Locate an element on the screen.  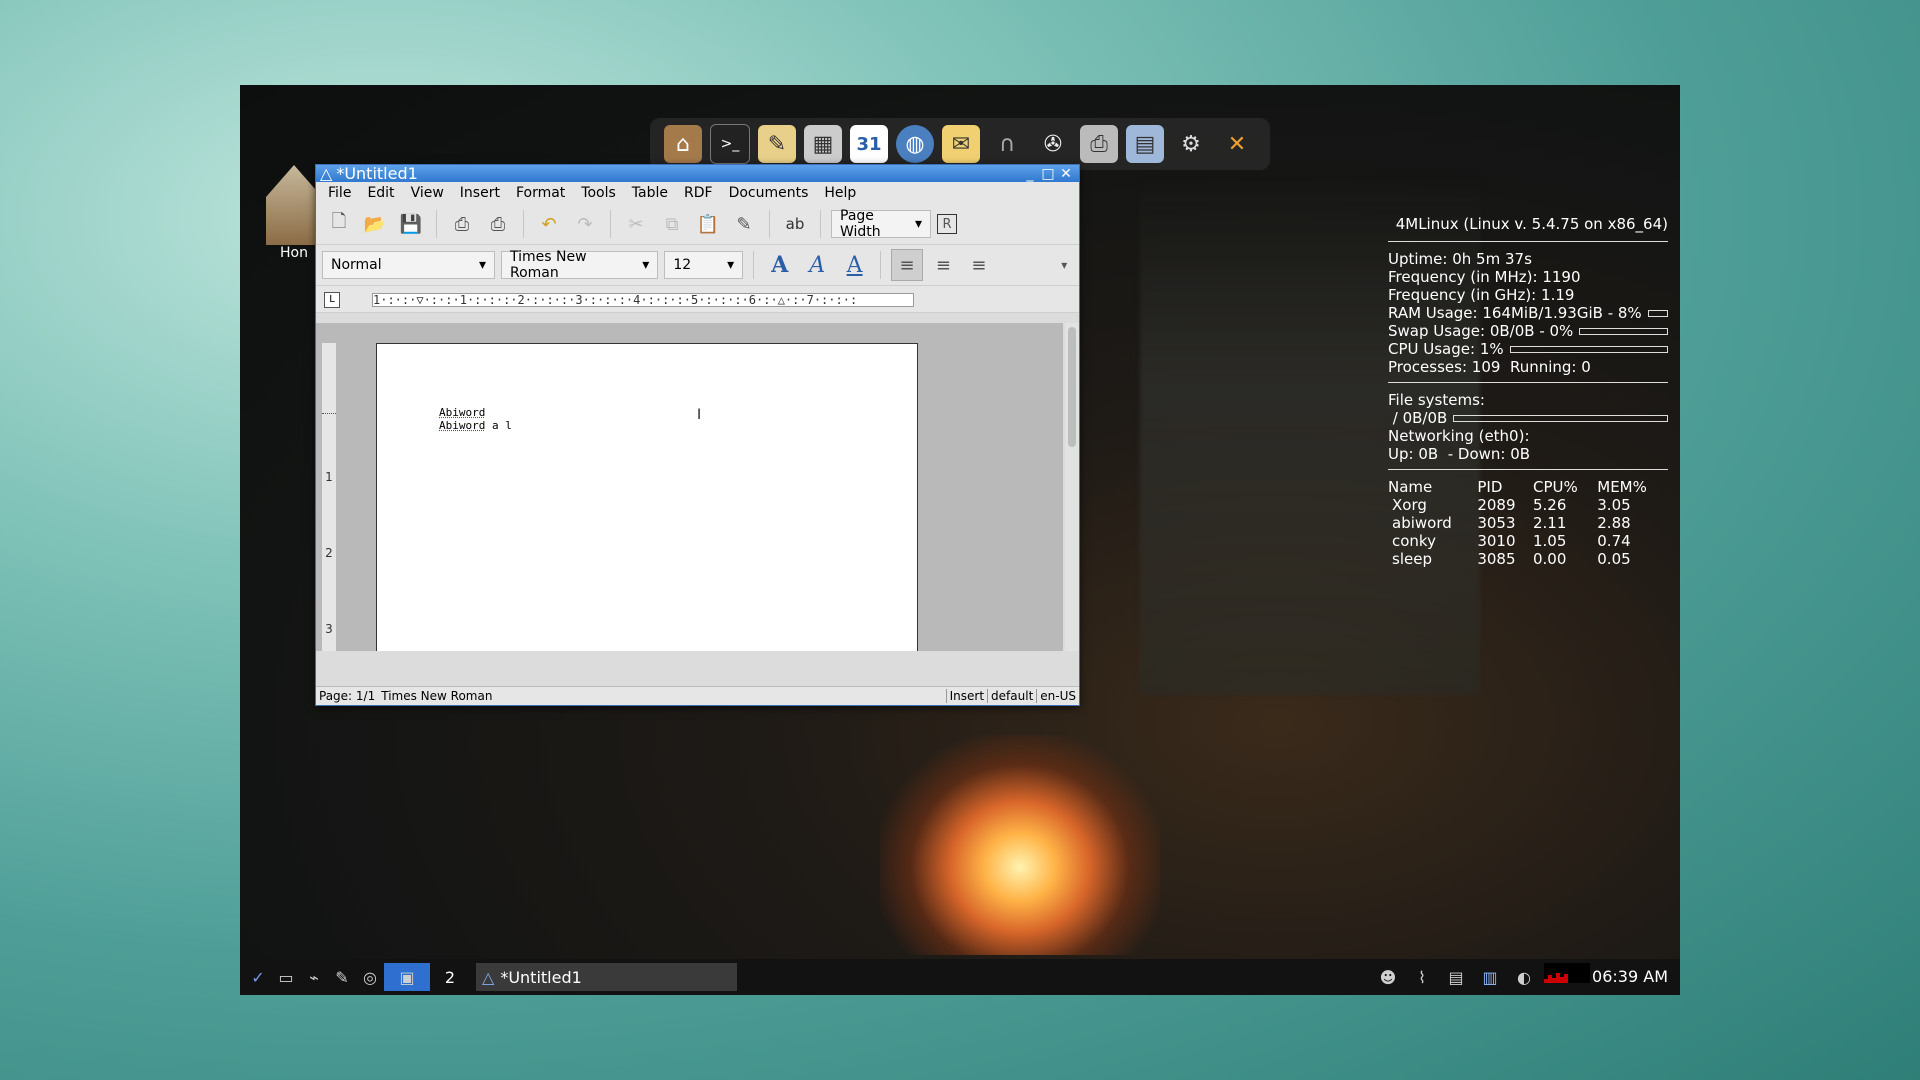
titlebar: △ *Untitled1 _ □ ✕ is located at coordinates (697, 173).